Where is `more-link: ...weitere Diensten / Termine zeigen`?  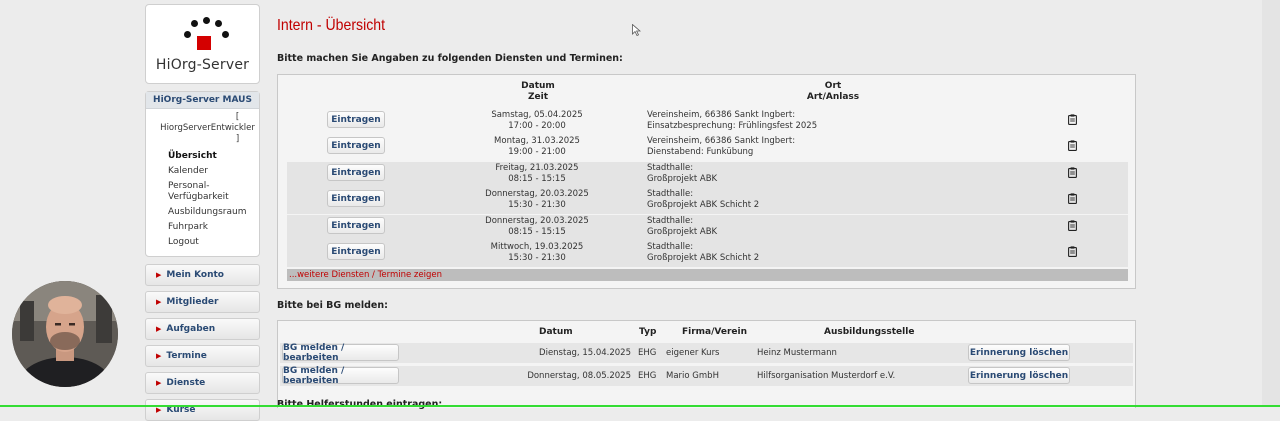
more-link: ...weitere Diensten / Termine zeigen is located at coordinates (707, 275).